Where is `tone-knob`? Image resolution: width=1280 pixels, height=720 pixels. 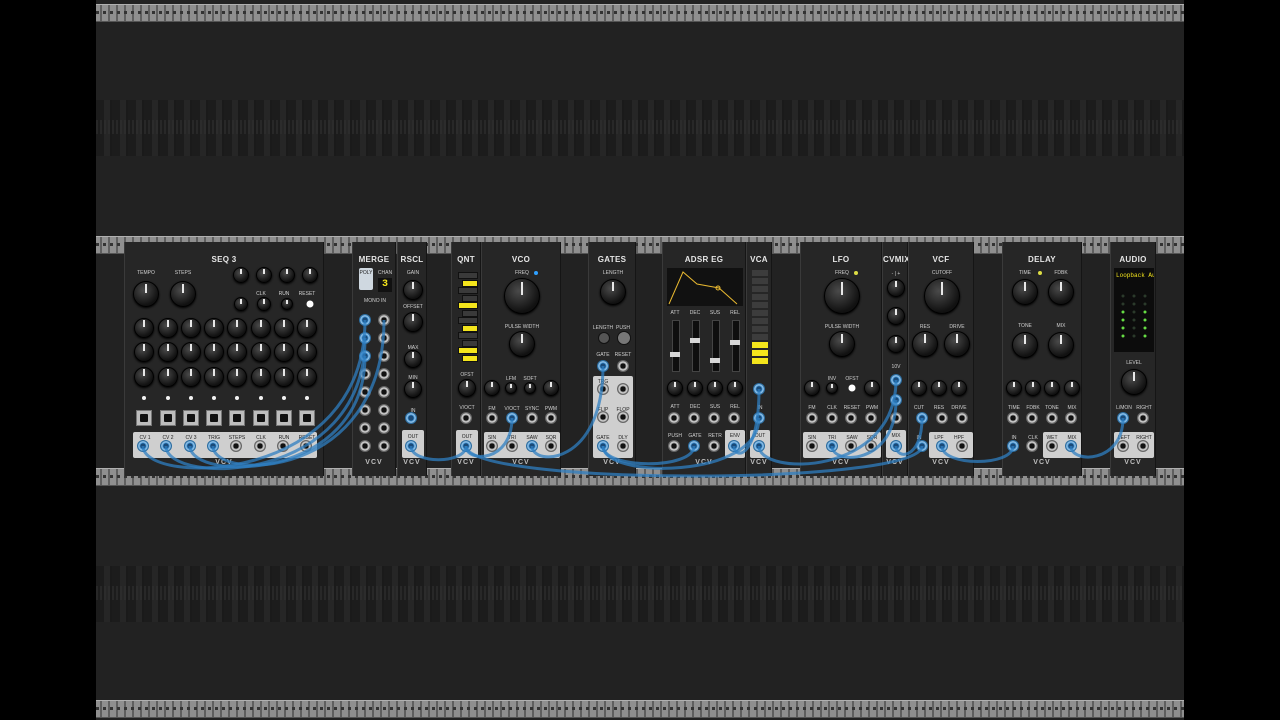
tone-knob is located at coordinates (1025, 345).